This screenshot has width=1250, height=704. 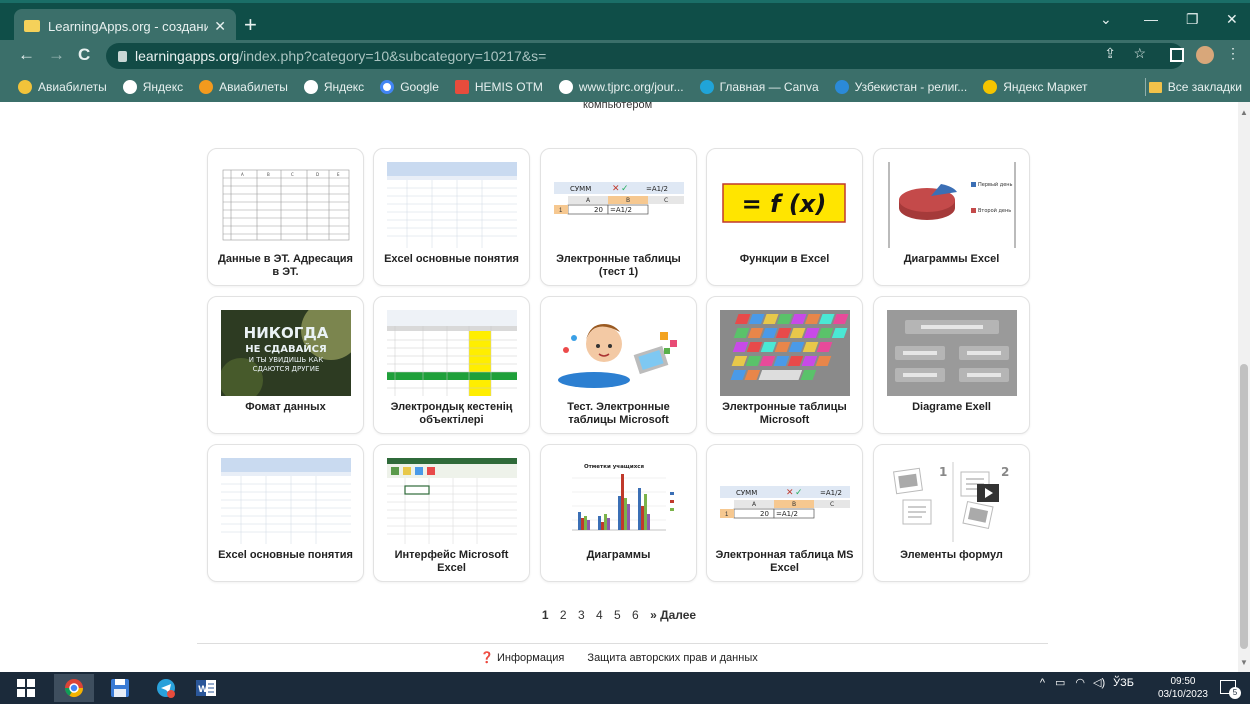 I want to click on svg-text: C, so click(x=666, y=200).